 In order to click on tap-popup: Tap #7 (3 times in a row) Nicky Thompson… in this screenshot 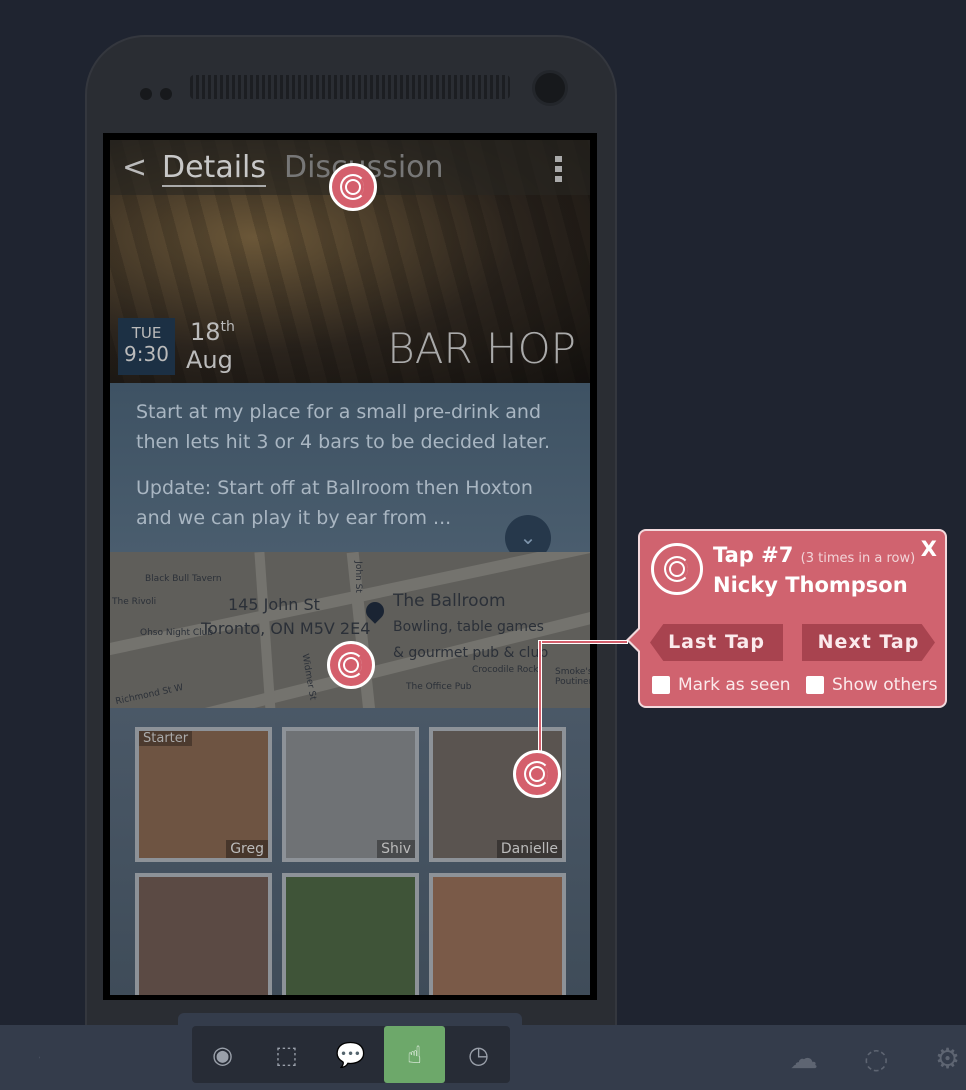, I will do `click(786, 618)`.